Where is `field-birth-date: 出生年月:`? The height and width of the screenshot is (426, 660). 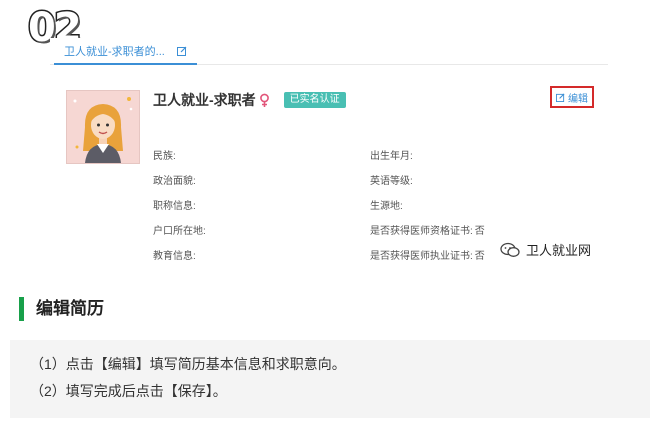
field-birth-date: 出生年月: is located at coordinates (392, 154).